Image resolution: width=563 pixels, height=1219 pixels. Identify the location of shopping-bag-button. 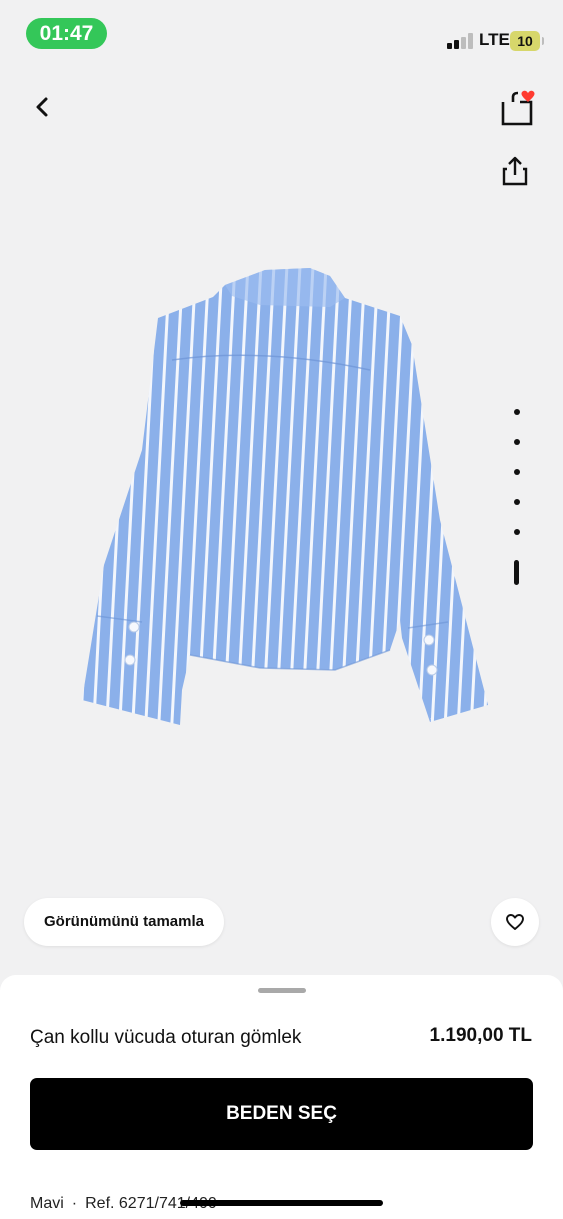
(519, 109).